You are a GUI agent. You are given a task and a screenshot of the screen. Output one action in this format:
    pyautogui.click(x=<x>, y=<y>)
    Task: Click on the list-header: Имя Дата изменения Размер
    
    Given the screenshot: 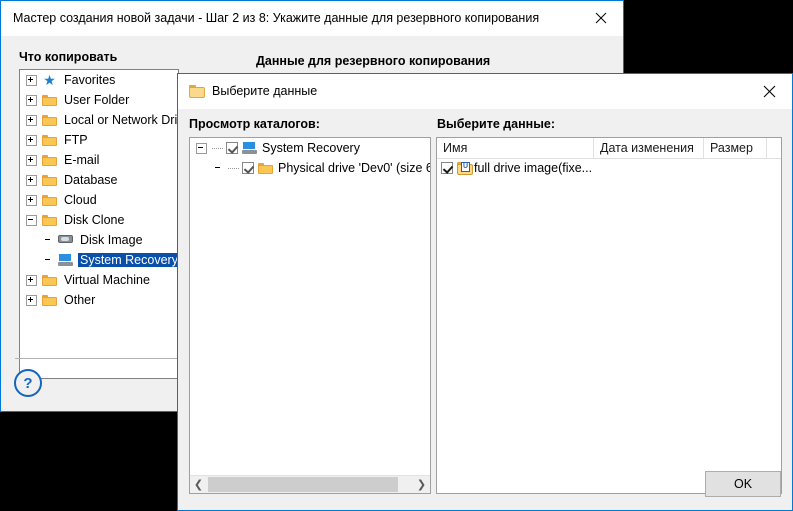 What is the action you would take?
    pyautogui.click(x=609, y=148)
    